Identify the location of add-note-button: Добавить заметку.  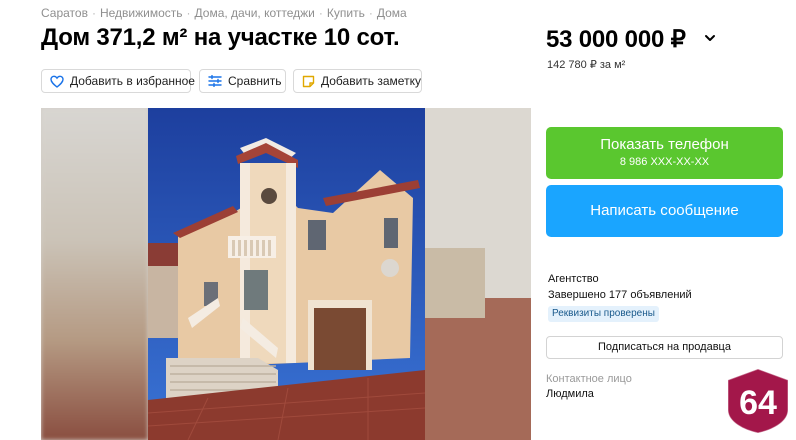
(357, 81).